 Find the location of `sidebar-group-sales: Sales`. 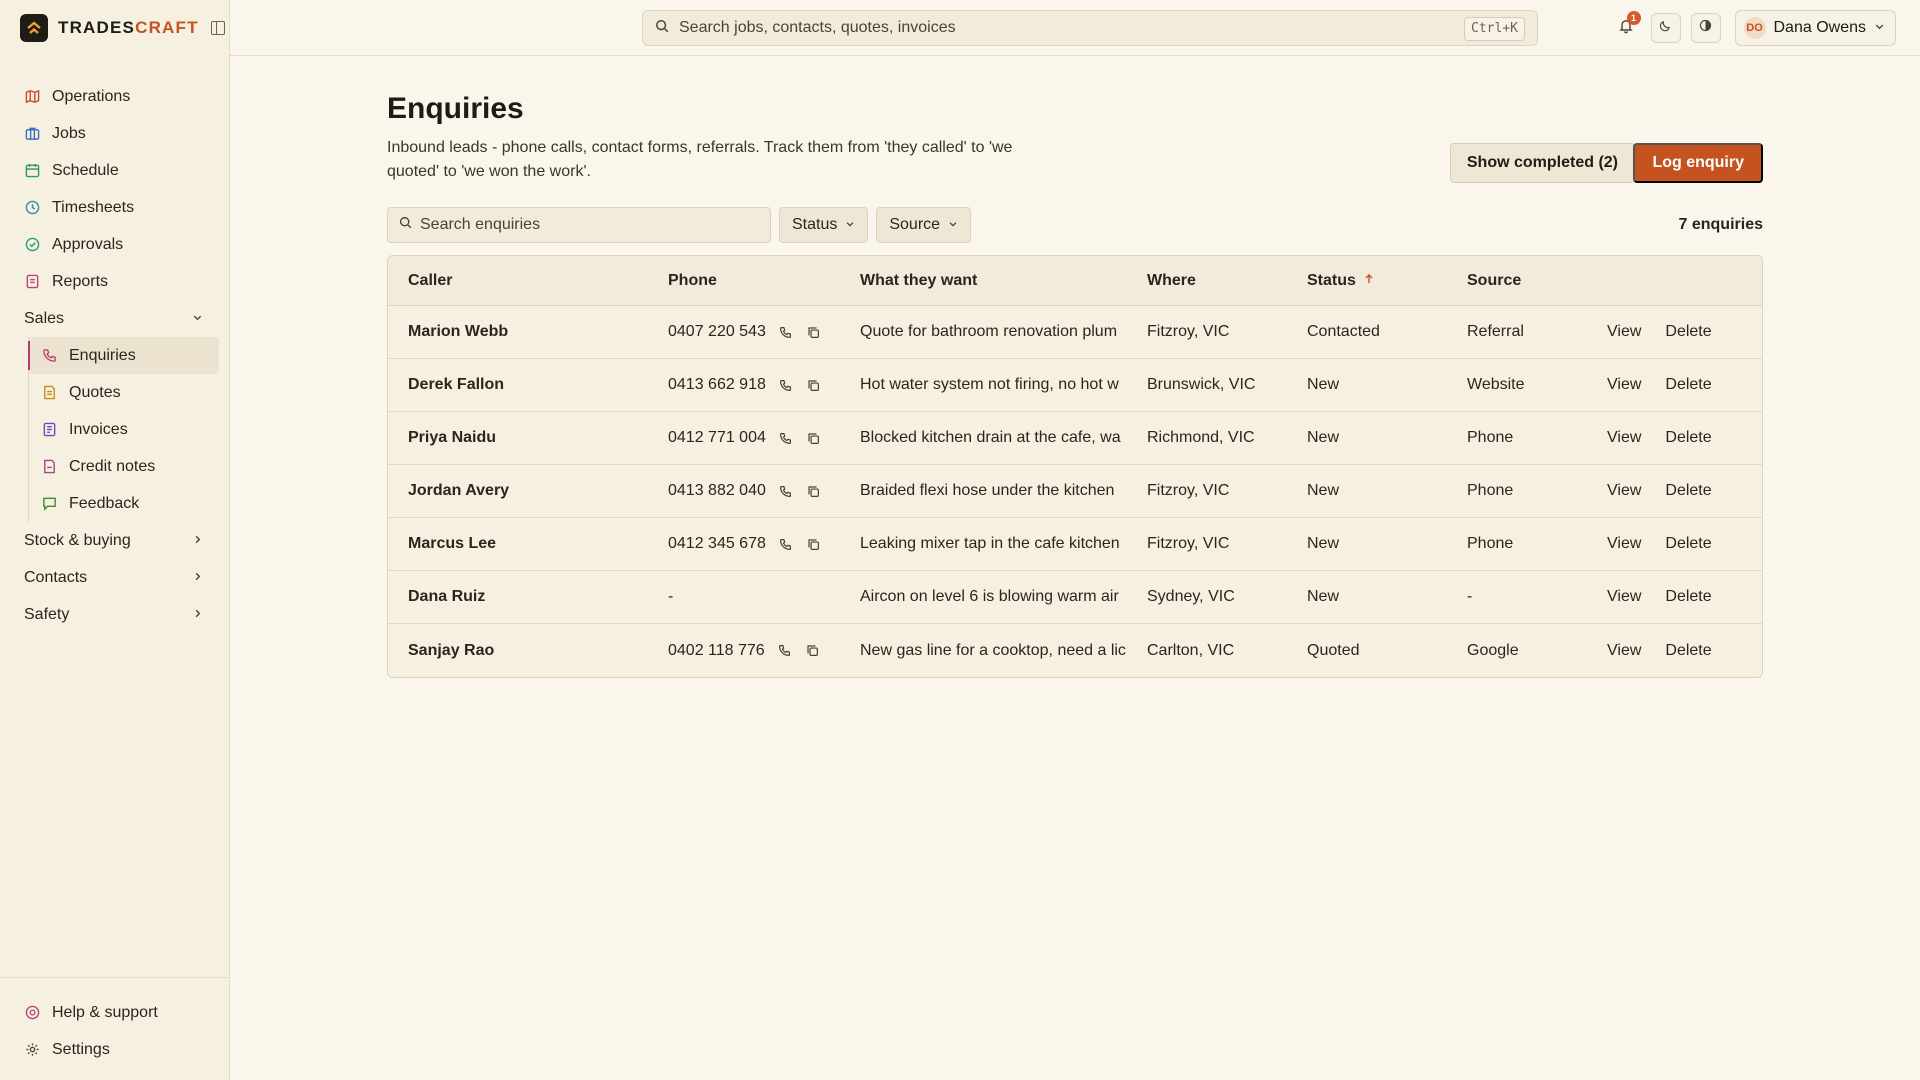

sidebar-group-sales: Sales is located at coordinates (114, 318).